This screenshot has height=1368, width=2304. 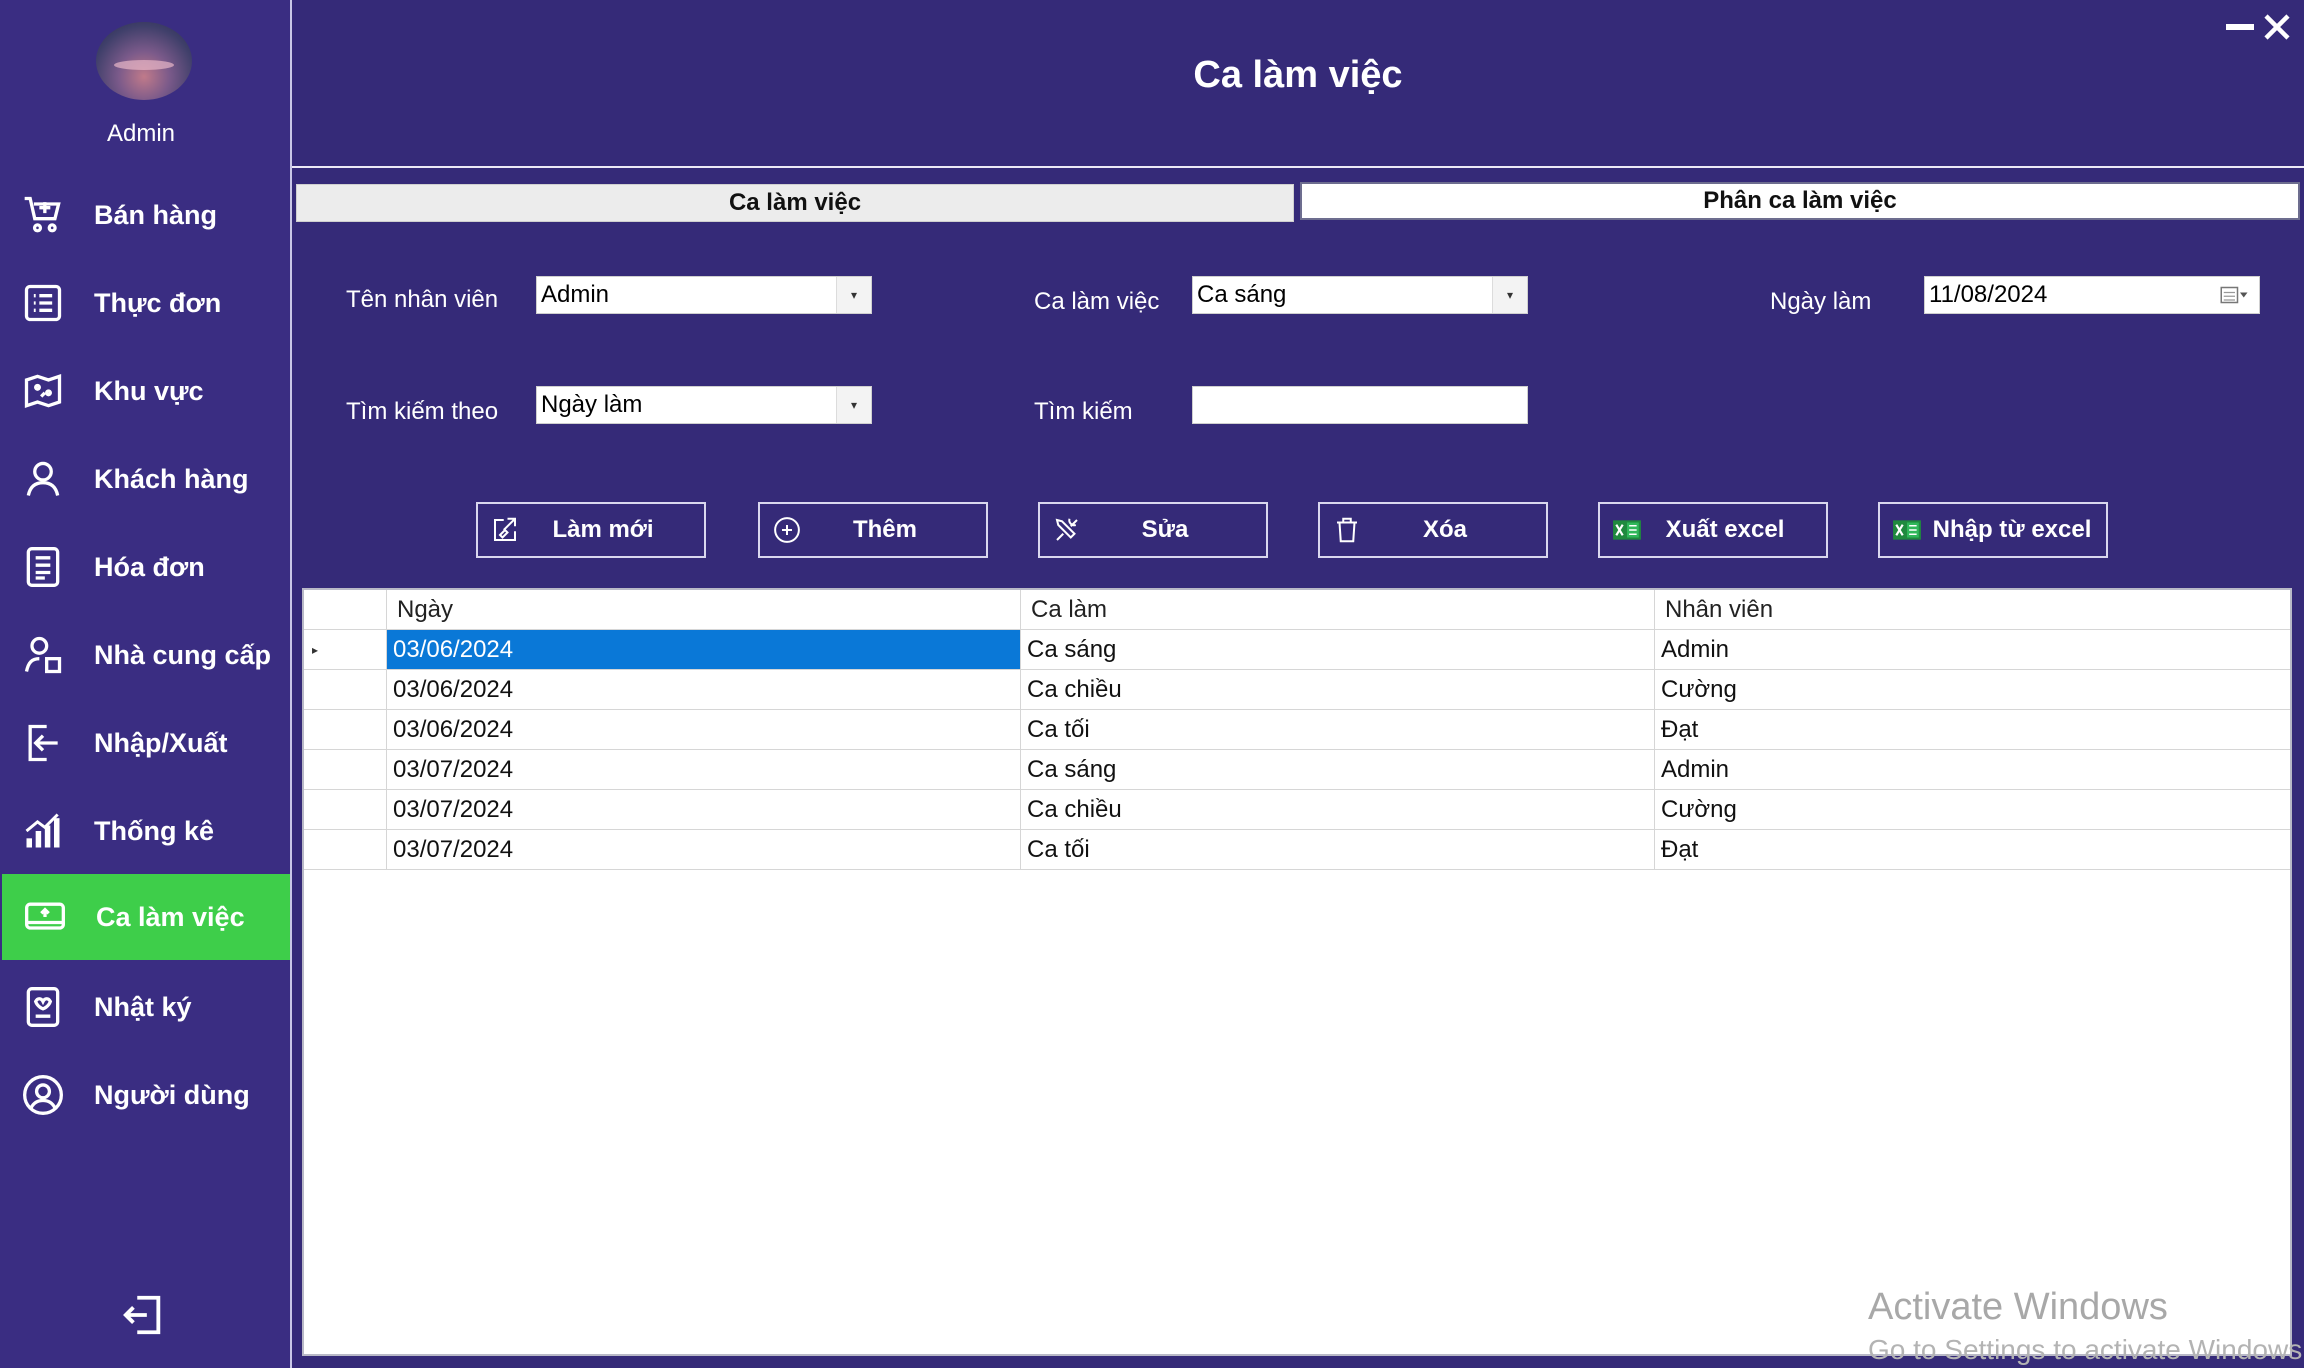 What do you see at coordinates (143, 1315) in the screenshot?
I see `logout-icon` at bounding box center [143, 1315].